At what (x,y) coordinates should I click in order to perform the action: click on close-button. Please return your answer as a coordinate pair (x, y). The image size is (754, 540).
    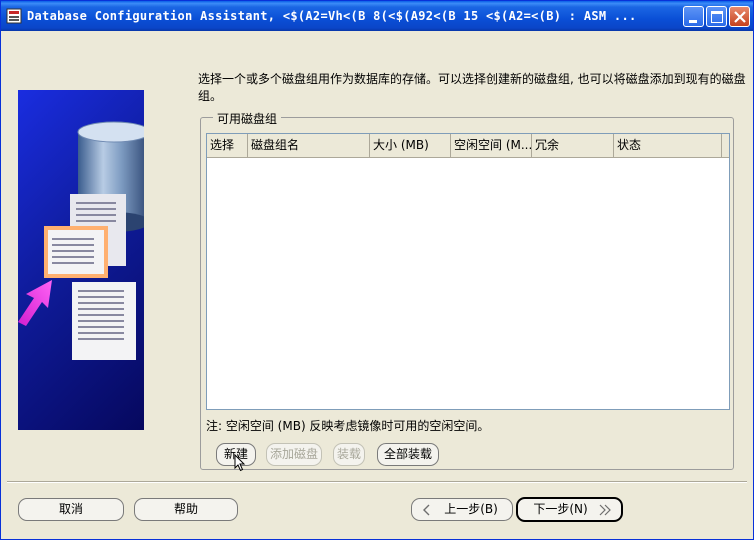
    Looking at the image, I should click on (739, 16).